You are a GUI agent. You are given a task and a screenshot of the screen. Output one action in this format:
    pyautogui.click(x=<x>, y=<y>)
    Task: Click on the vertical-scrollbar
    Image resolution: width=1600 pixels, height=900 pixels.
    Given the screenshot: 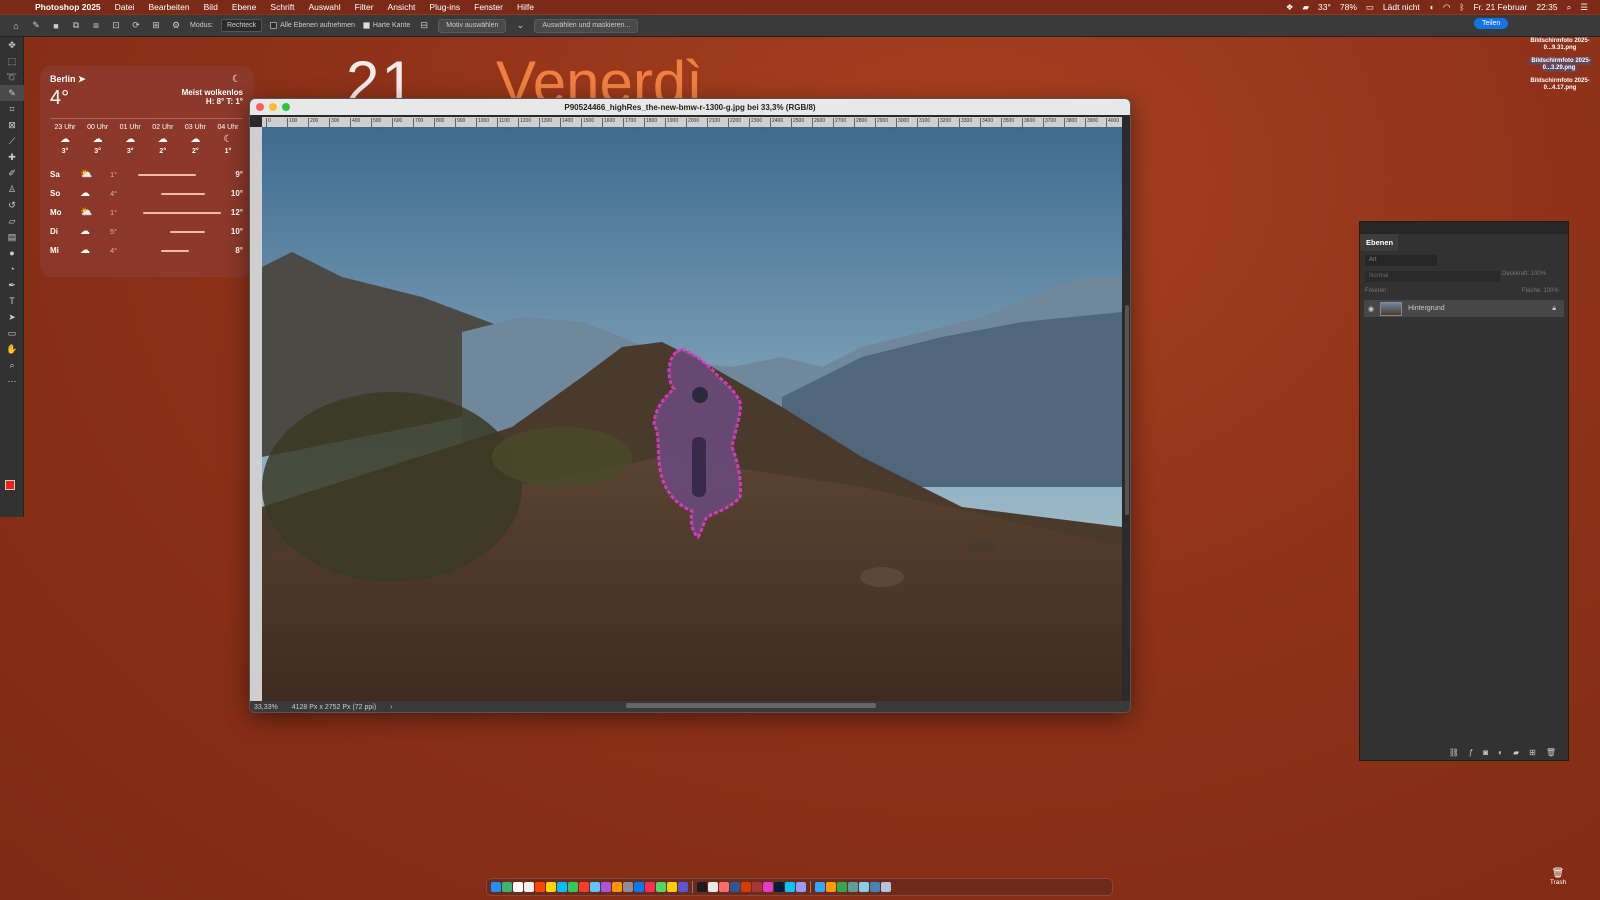 What is the action you would take?
    pyautogui.click(x=1127, y=414)
    